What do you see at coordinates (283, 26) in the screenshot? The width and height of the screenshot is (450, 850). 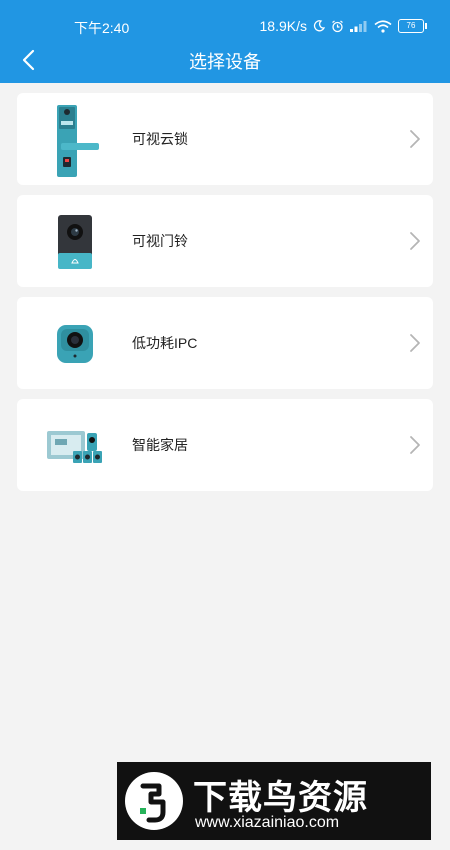 I see `net-speed: 18.9K/s` at bounding box center [283, 26].